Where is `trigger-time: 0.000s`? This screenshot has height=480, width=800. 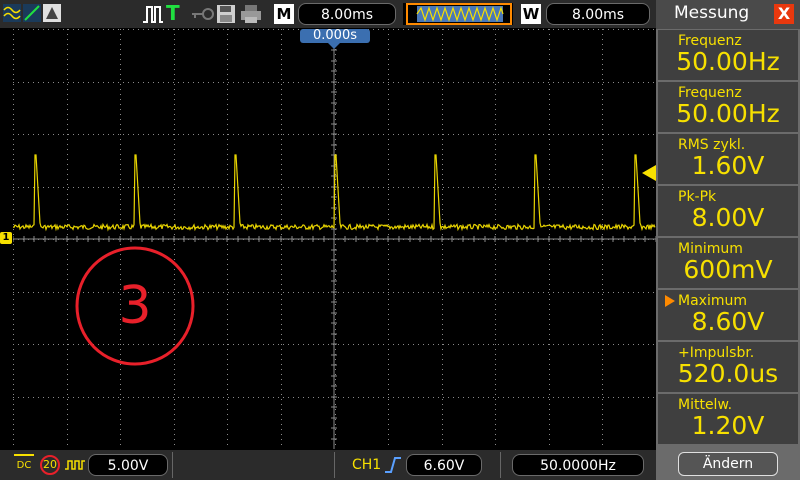 trigger-time: 0.000s is located at coordinates (335, 35).